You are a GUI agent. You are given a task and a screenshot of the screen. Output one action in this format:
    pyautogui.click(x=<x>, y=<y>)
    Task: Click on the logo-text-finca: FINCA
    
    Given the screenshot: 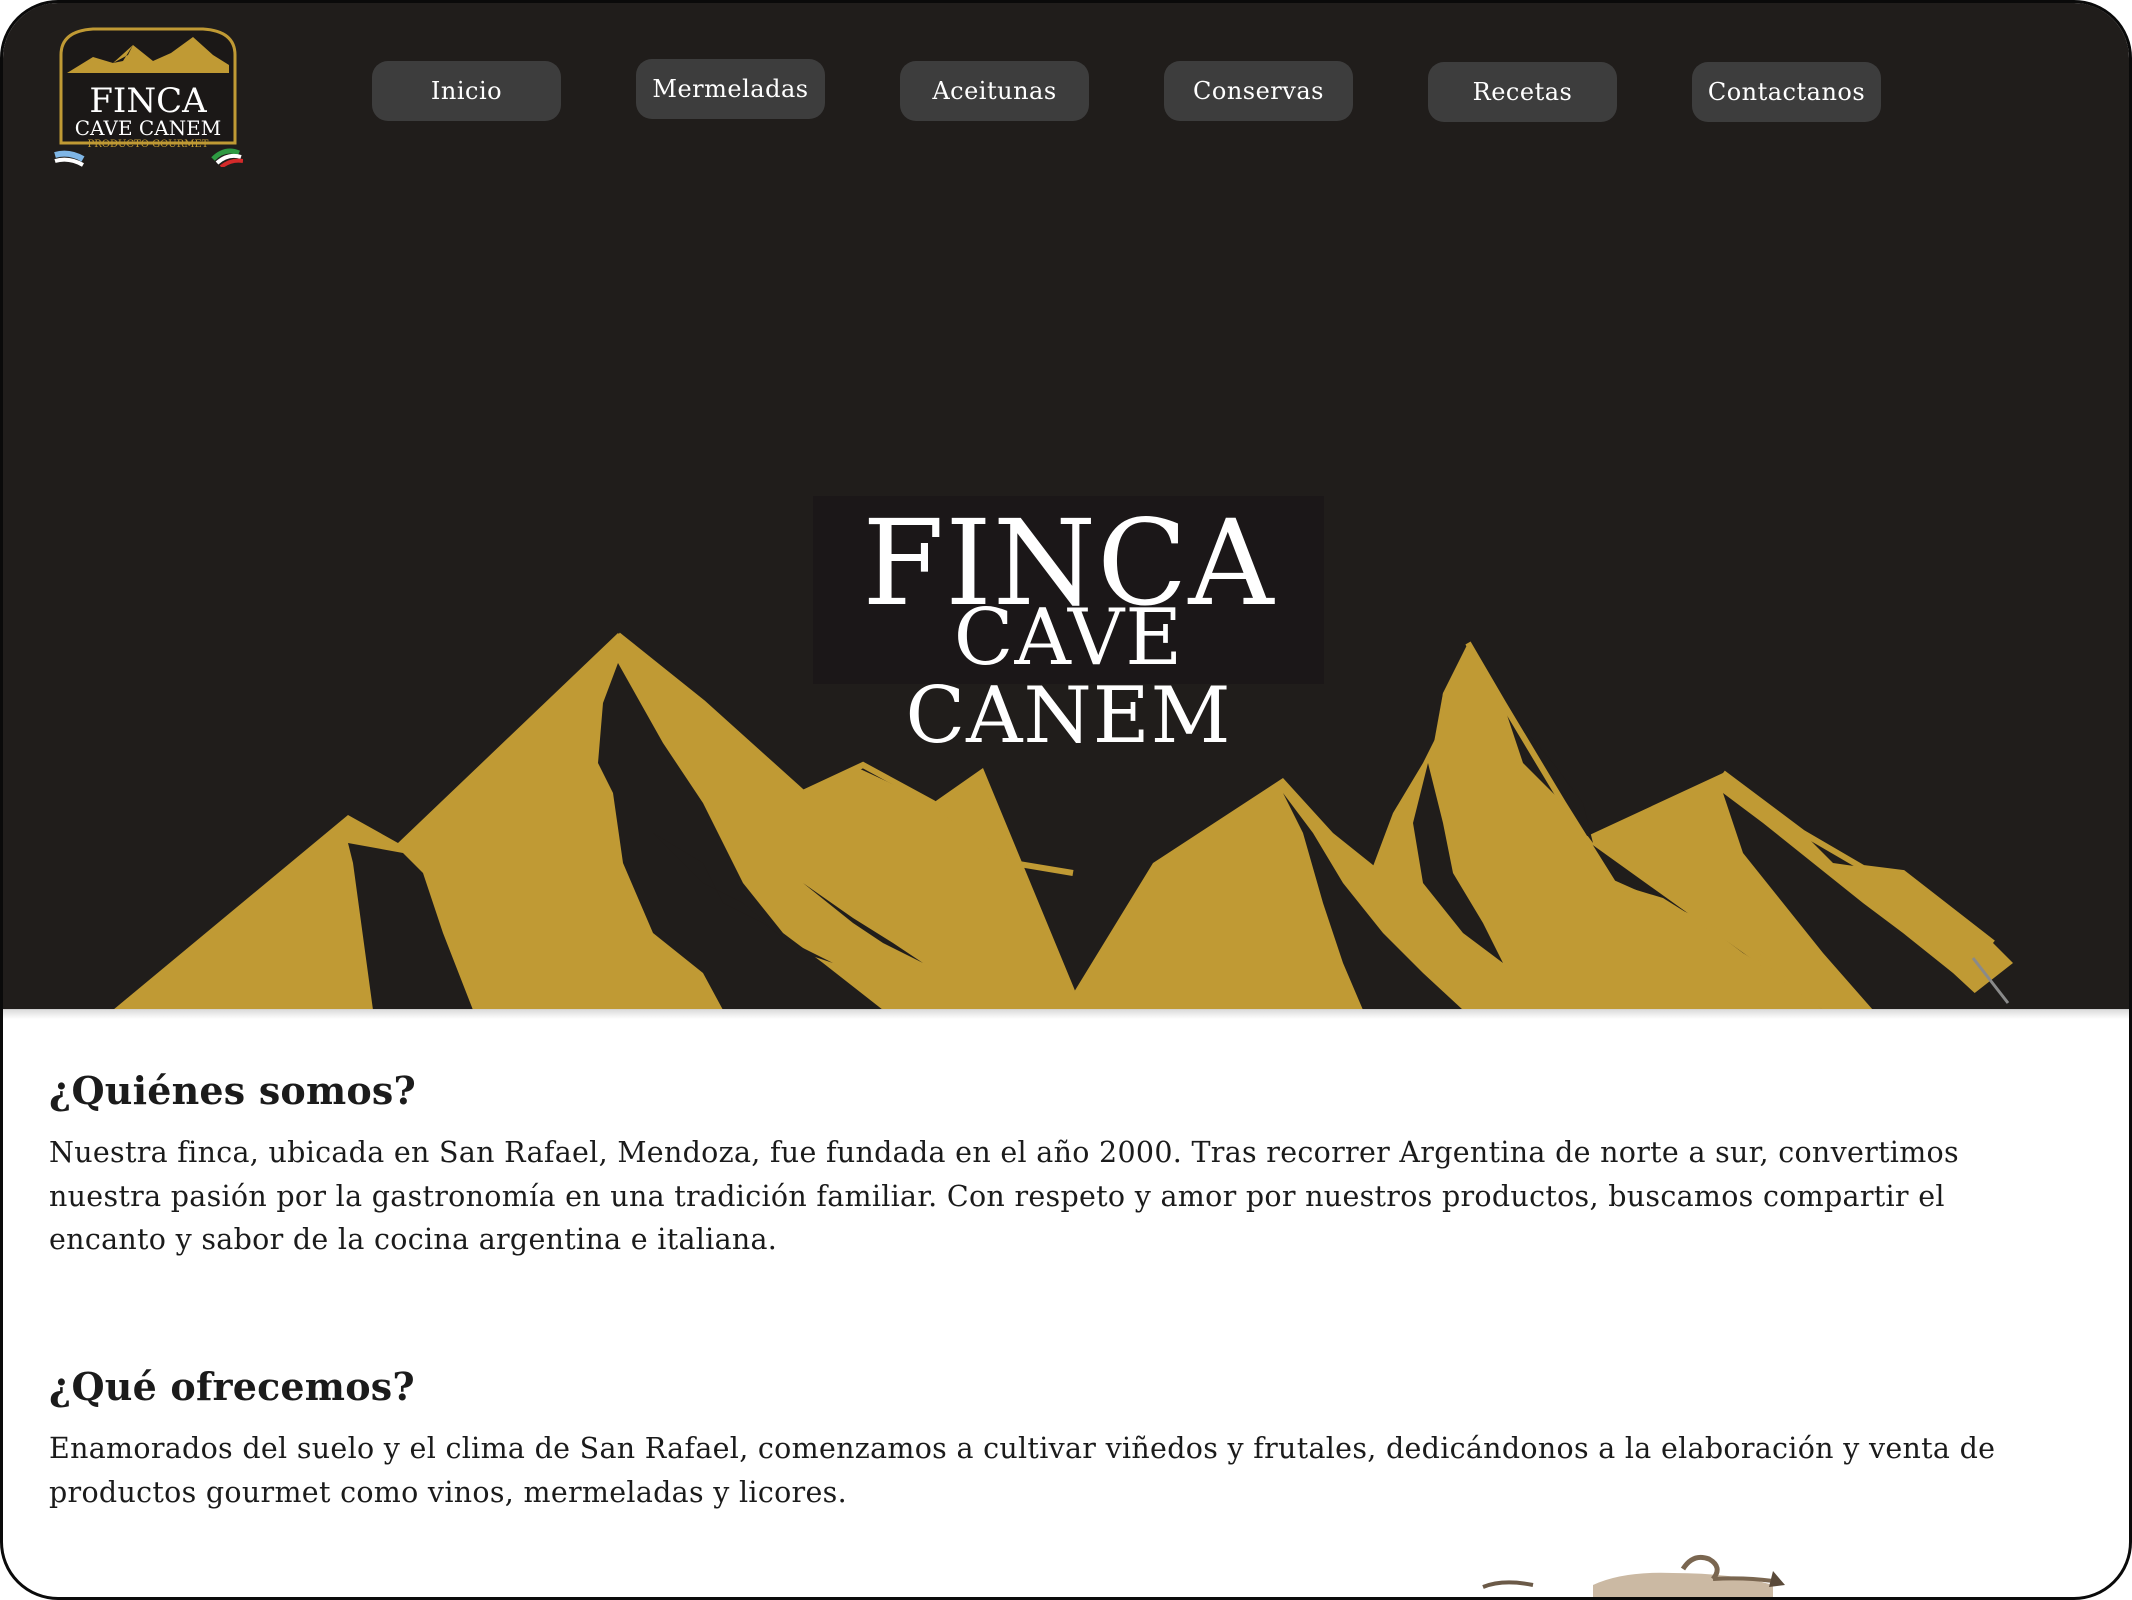 What is the action you would take?
    pyautogui.click(x=148, y=101)
    